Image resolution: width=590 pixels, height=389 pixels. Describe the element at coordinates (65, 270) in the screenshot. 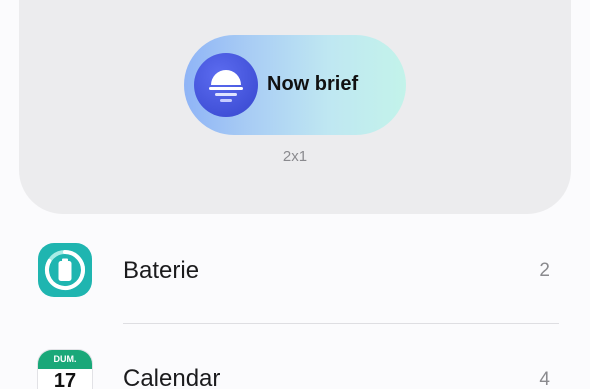

I see `battery-icon` at that location.